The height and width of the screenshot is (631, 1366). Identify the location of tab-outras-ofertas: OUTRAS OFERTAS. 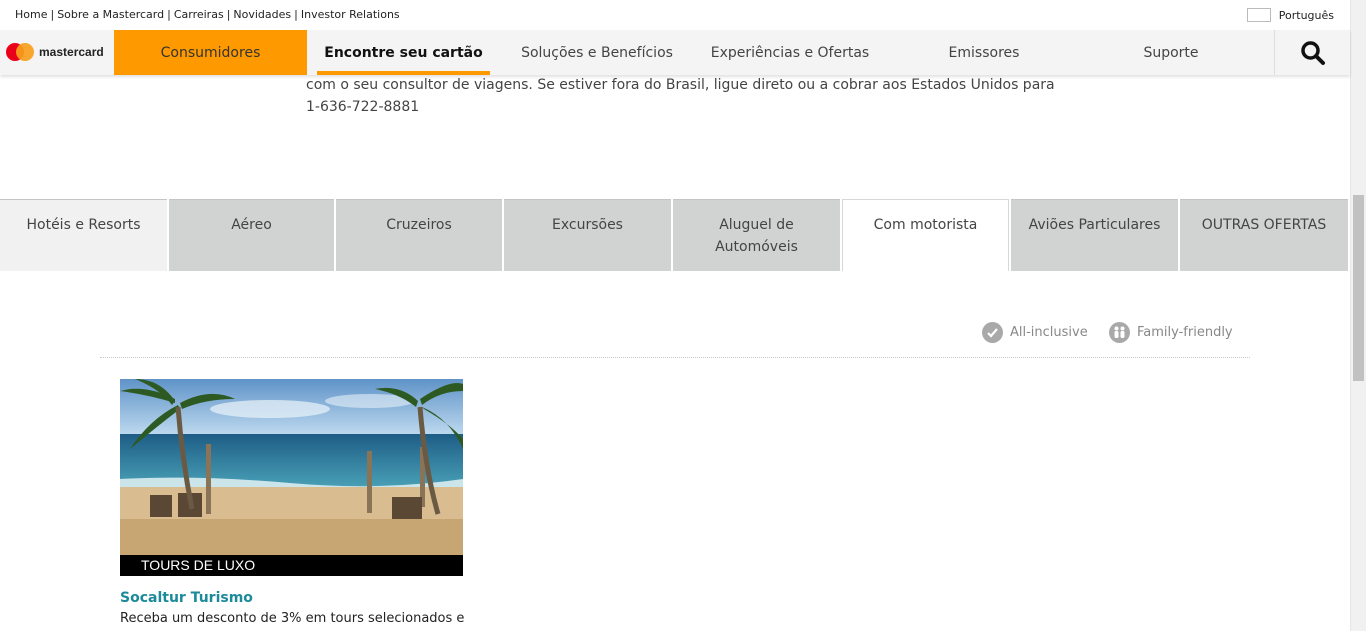
(1264, 235).